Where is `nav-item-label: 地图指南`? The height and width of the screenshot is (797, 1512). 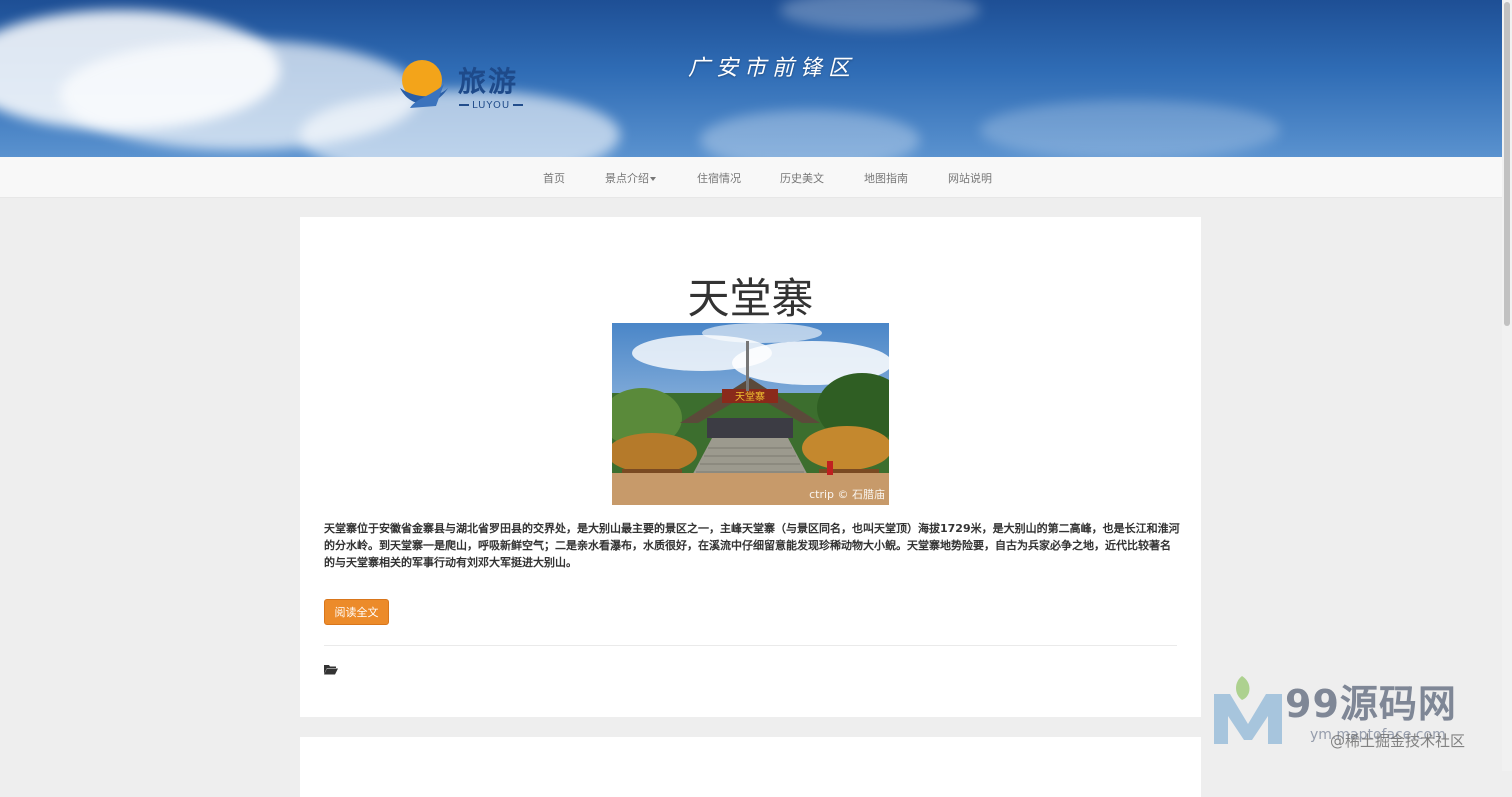
nav-item-label: 地图指南 is located at coordinates (886, 178).